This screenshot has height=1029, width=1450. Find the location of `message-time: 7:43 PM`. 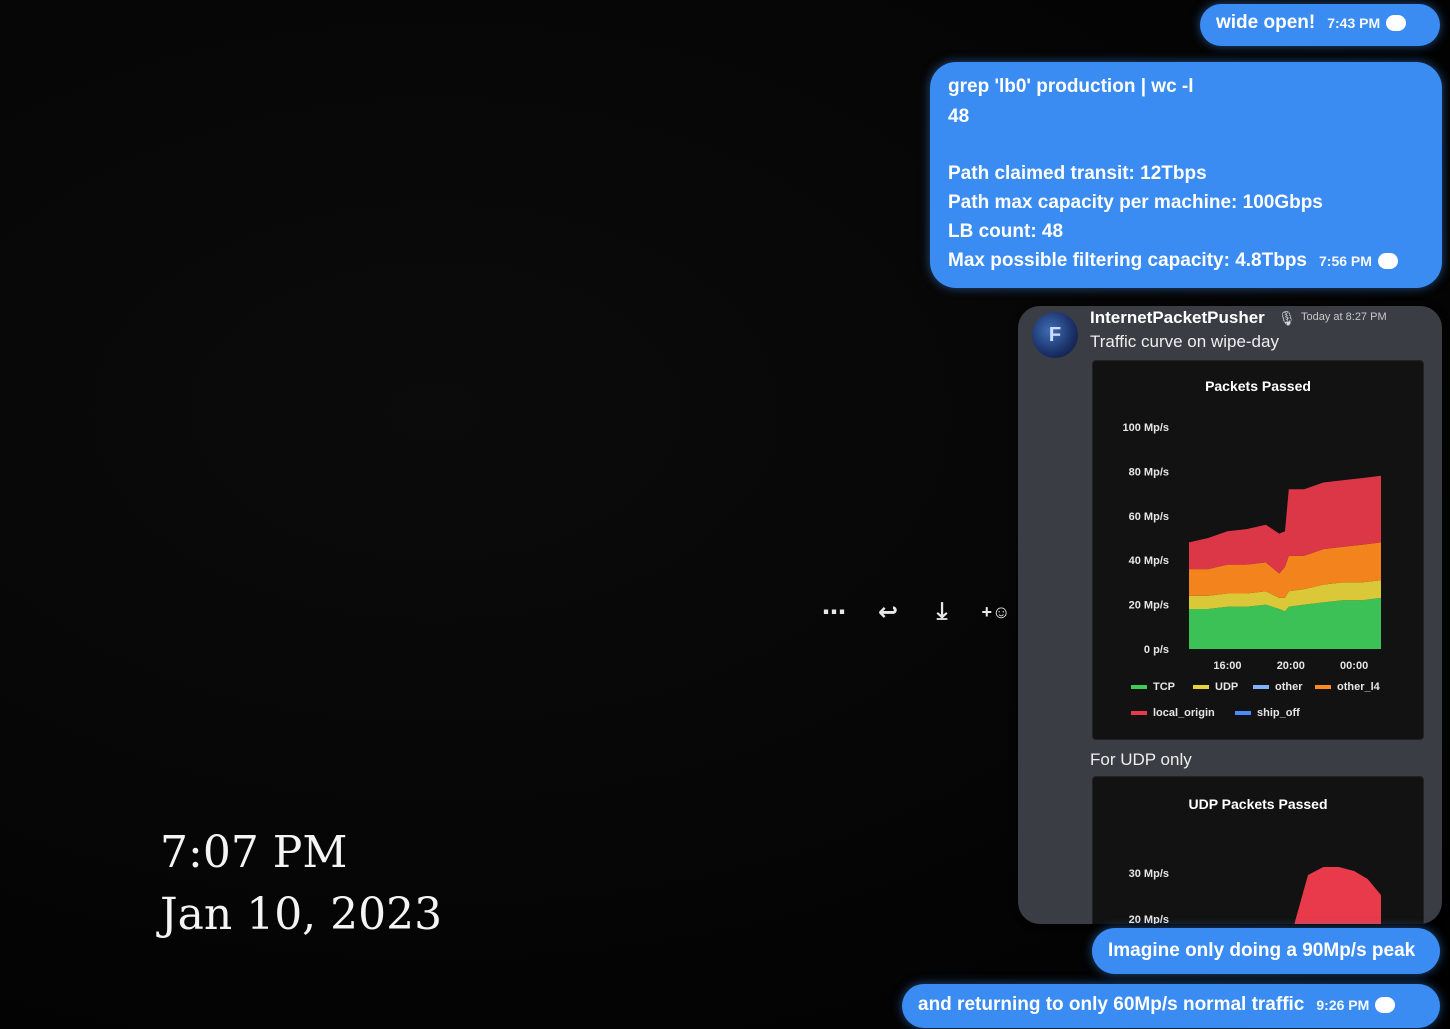

message-time: 7:43 PM is located at coordinates (1354, 23).